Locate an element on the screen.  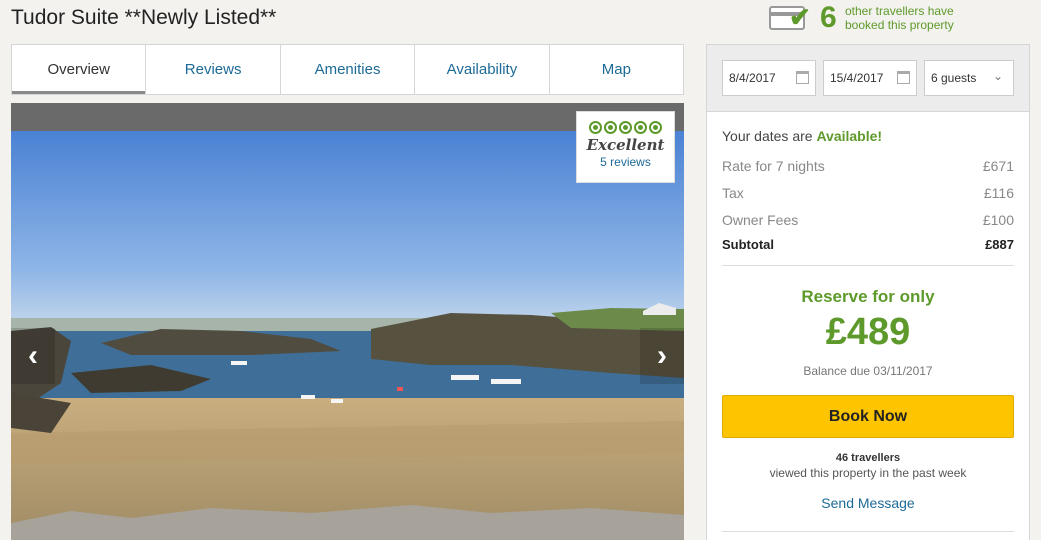
availability-status: Your dates are Available! is located at coordinates (802, 136).